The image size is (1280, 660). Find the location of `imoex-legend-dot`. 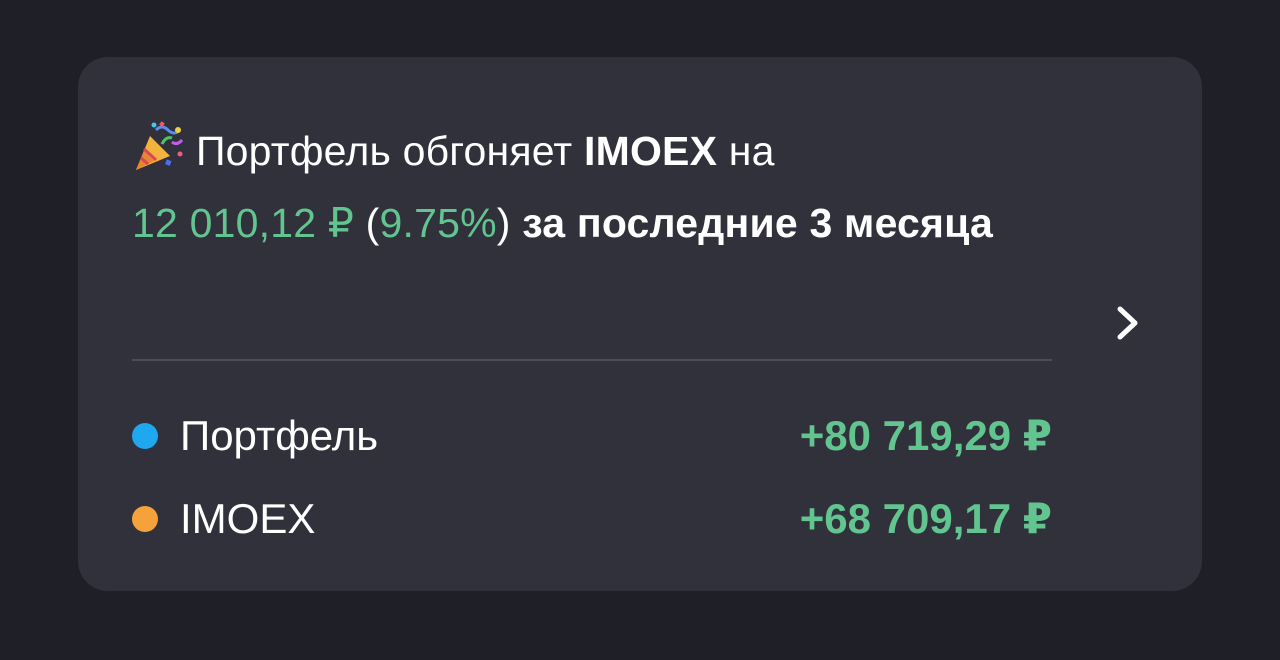

imoex-legend-dot is located at coordinates (145, 519).